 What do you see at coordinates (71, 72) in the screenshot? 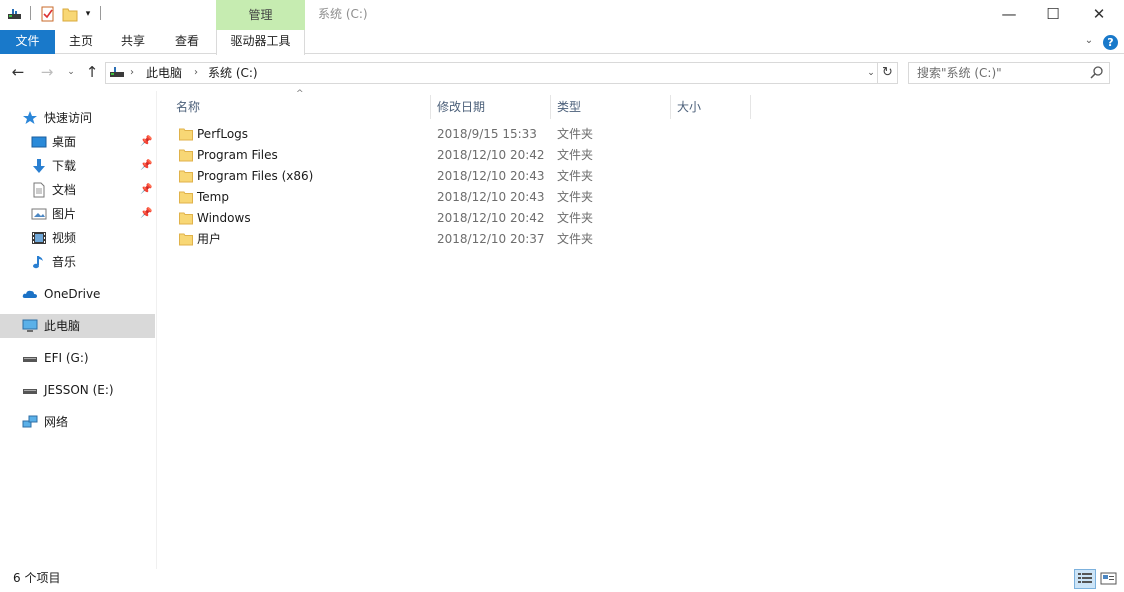
I see `recent-locations-button: ⌄` at bounding box center [71, 72].